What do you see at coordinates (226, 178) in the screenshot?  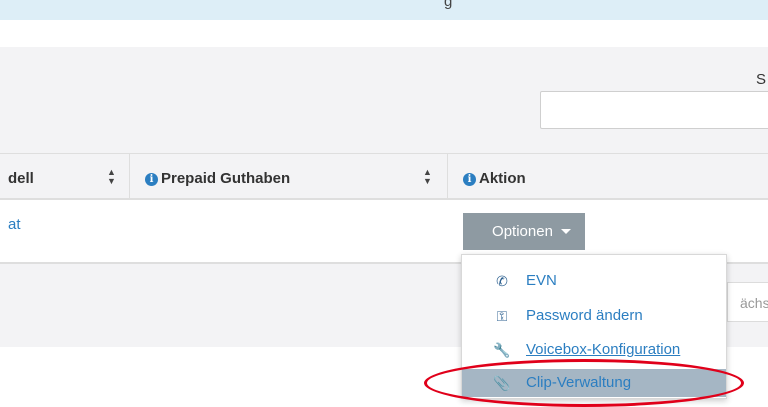 I see `column-header-prepaid-label: Prepaid Guthaben` at bounding box center [226, 178].